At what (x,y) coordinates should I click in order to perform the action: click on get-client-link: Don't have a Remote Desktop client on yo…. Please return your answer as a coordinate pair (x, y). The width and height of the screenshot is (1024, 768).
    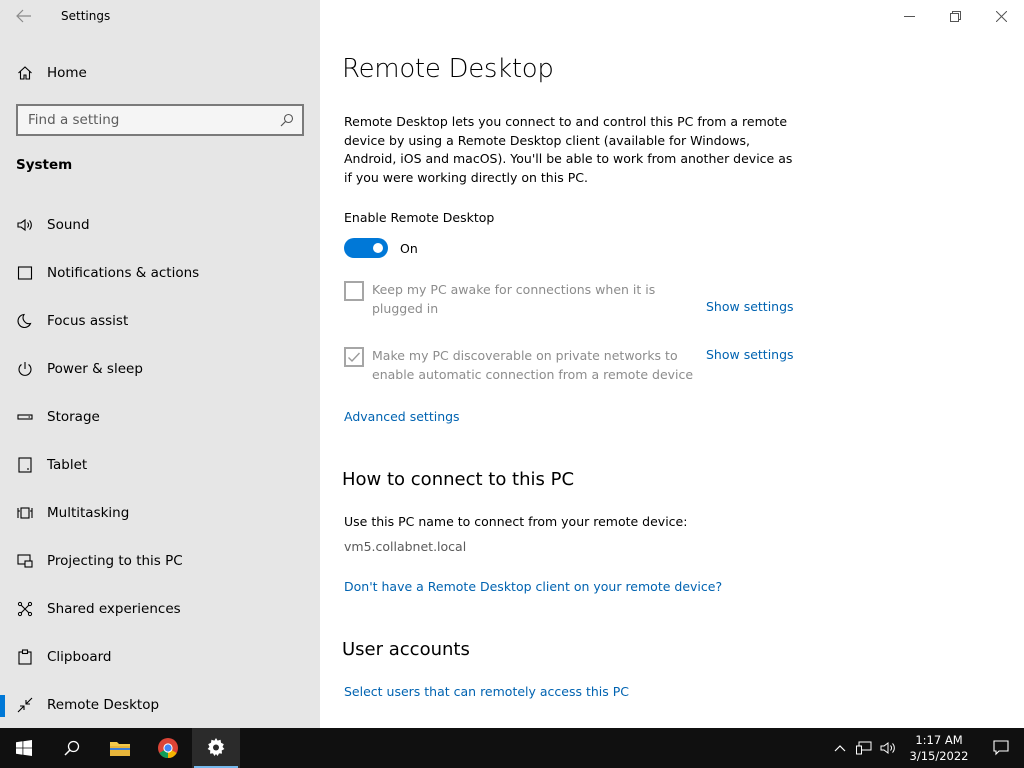
    Looking at the image, I should click on (533, 586).